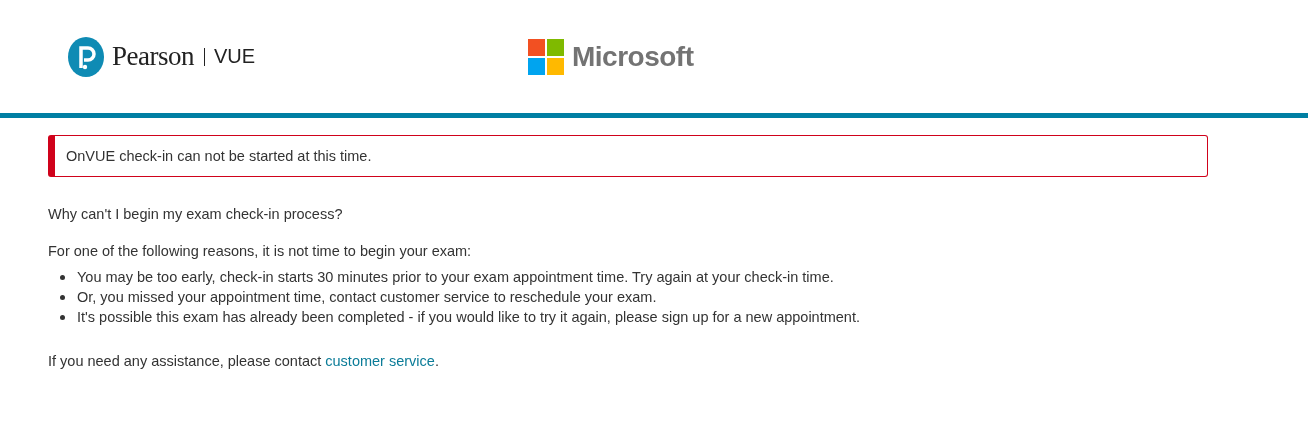  I want to click on microsoft-logo-icon, so click(546, 56).